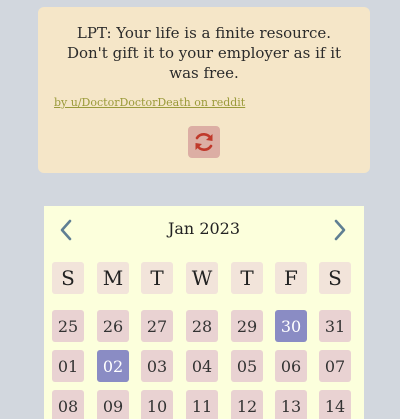 The height and width of the screenshot is (419, 400). Describe the element at coordinates (335, 326) in the screenshot. I see `day-cell: 31` at that location.